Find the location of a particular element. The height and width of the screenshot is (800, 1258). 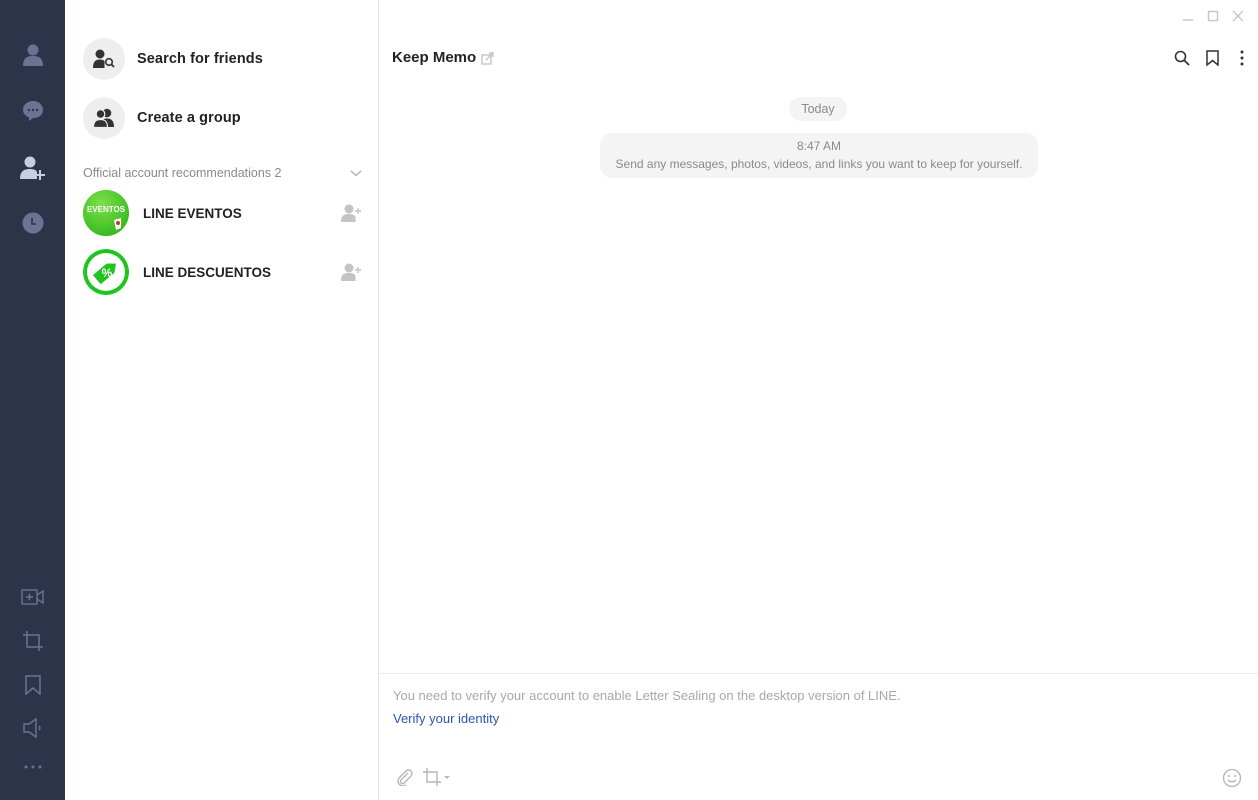

group-icon-wrap is located at coordinates (104, 118).